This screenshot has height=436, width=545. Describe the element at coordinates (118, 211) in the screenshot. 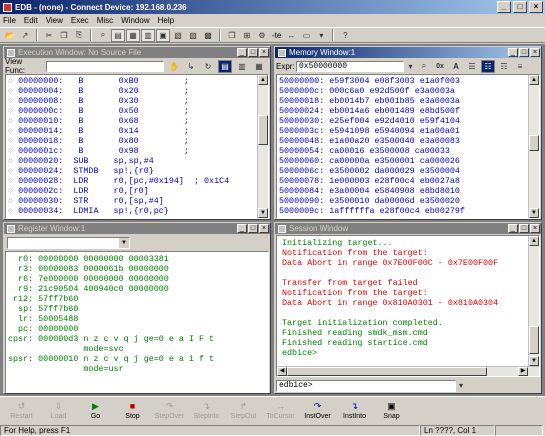

I see `disassembly-line: ○ 00000034: LDMIA sp!,{r0,pc}` at that location.